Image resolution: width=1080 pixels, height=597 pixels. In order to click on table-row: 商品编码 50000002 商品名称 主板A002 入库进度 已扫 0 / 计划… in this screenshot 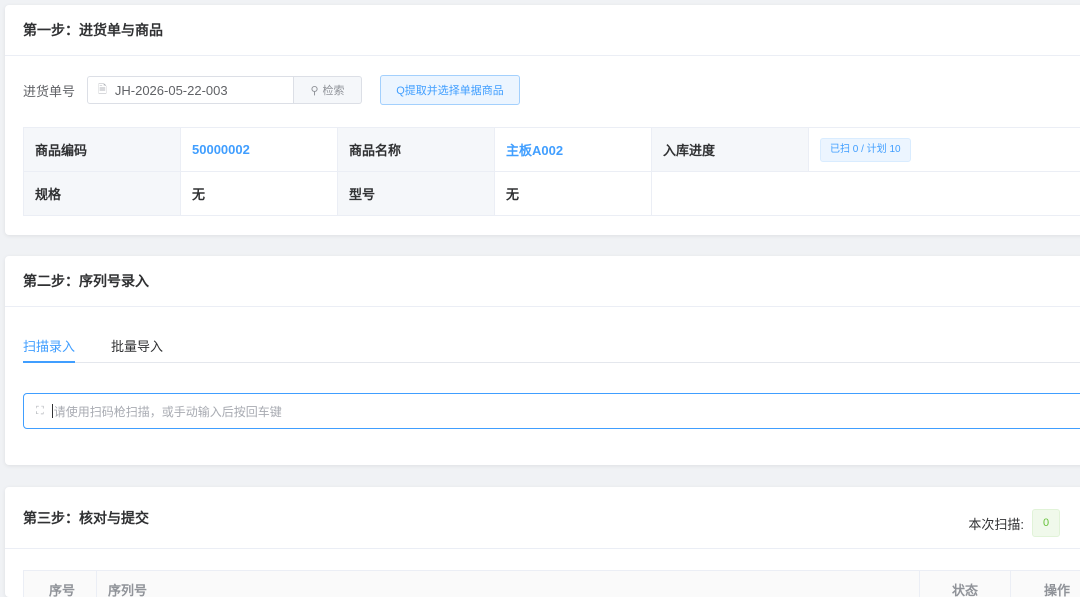, I will do `click(552, 150)`.